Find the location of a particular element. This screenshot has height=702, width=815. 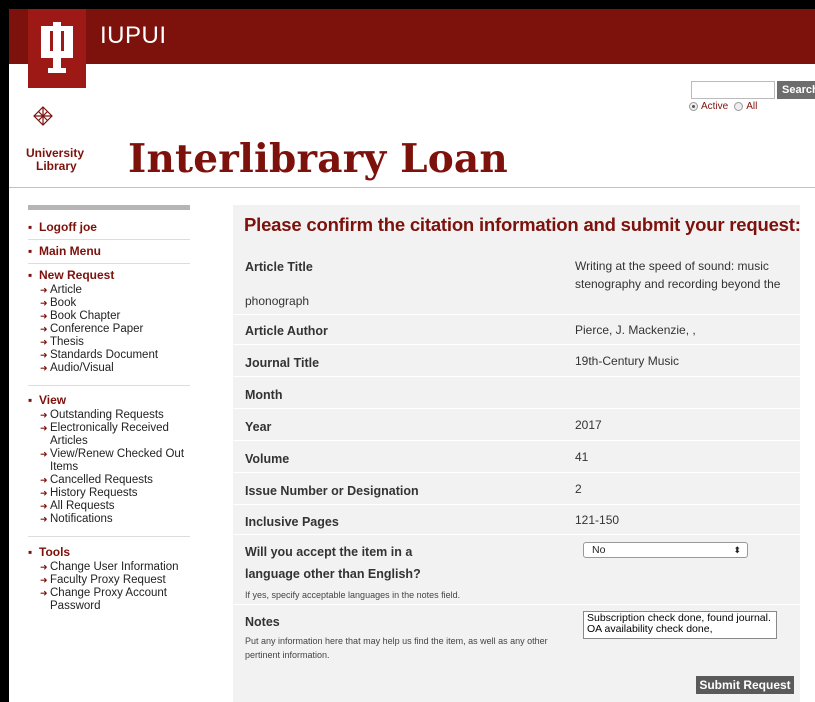

label-notes: Notes is located at coordinates (262, 622).